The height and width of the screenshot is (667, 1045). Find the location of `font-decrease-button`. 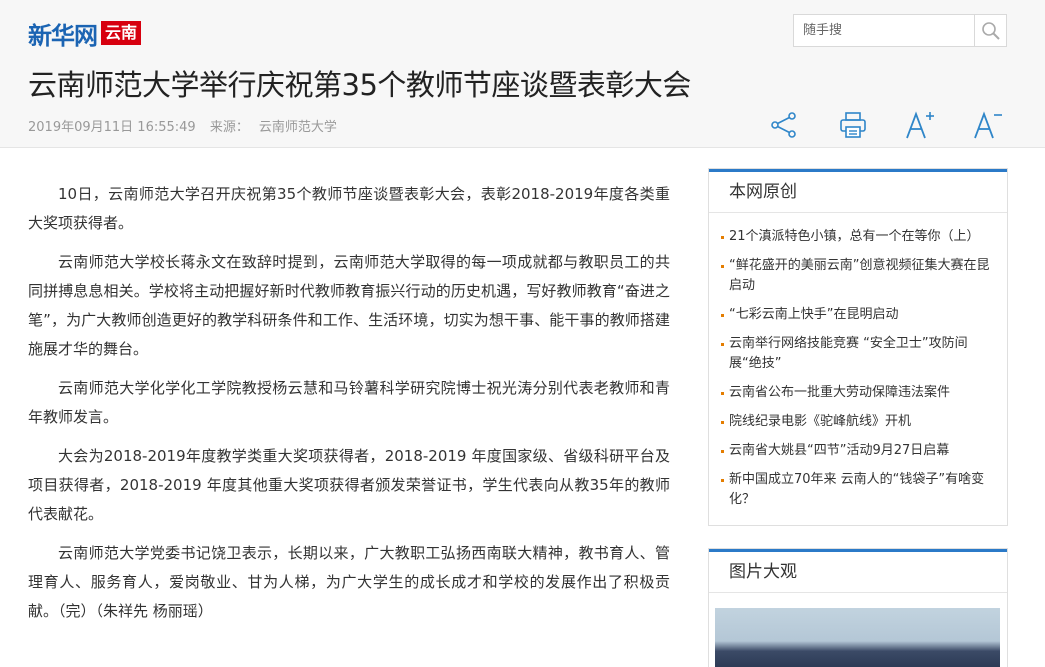

font-decrease-button is located at coordinates (988, 125).